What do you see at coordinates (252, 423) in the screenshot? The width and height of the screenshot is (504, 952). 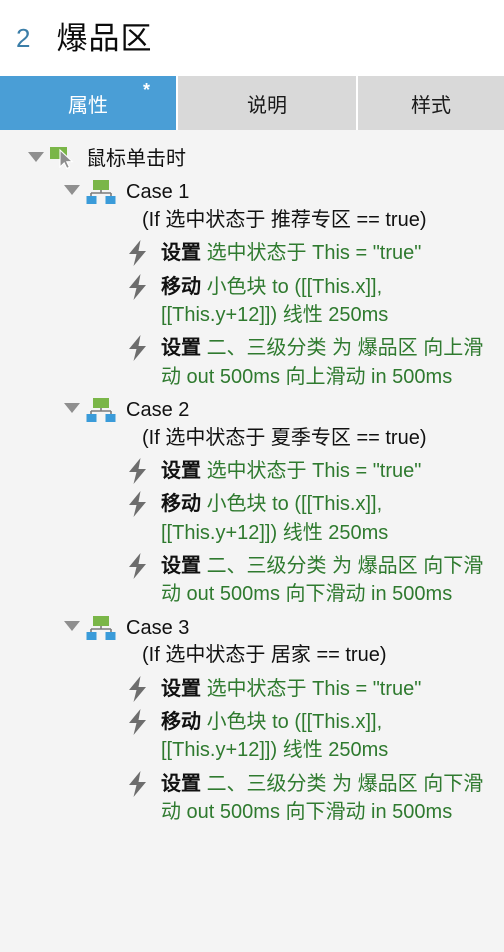 I see `tree-node-case: Case 2 (If 选中状态于 夏季专区 == true)` at bounding box center [252, 423].